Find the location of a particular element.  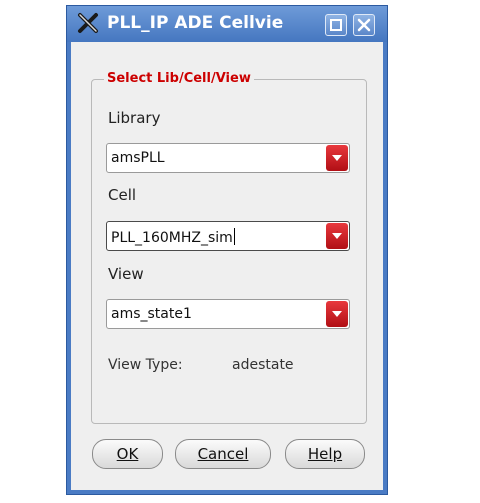

library-dropdown-button is located at coordinates (337, 158).